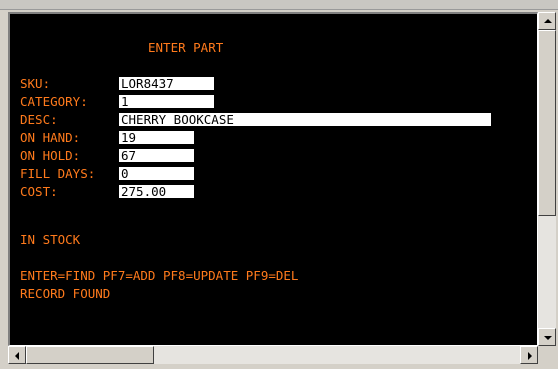 This screenshot has width=558, height=369. I want to click on horizontal-scrollbar, so click(273, 355).